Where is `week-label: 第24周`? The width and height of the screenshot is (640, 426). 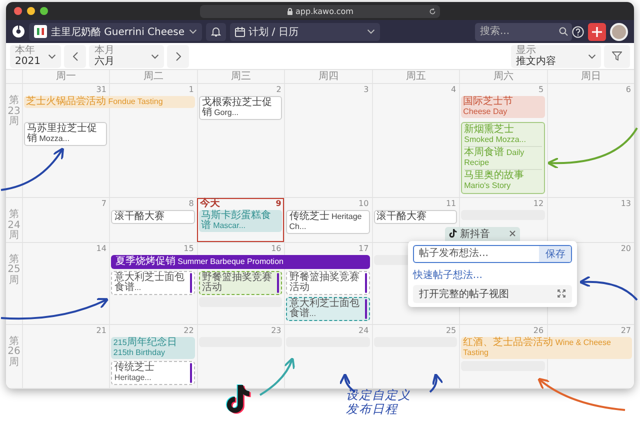
week-label: 第24周 is located at coordinates (14, 226).